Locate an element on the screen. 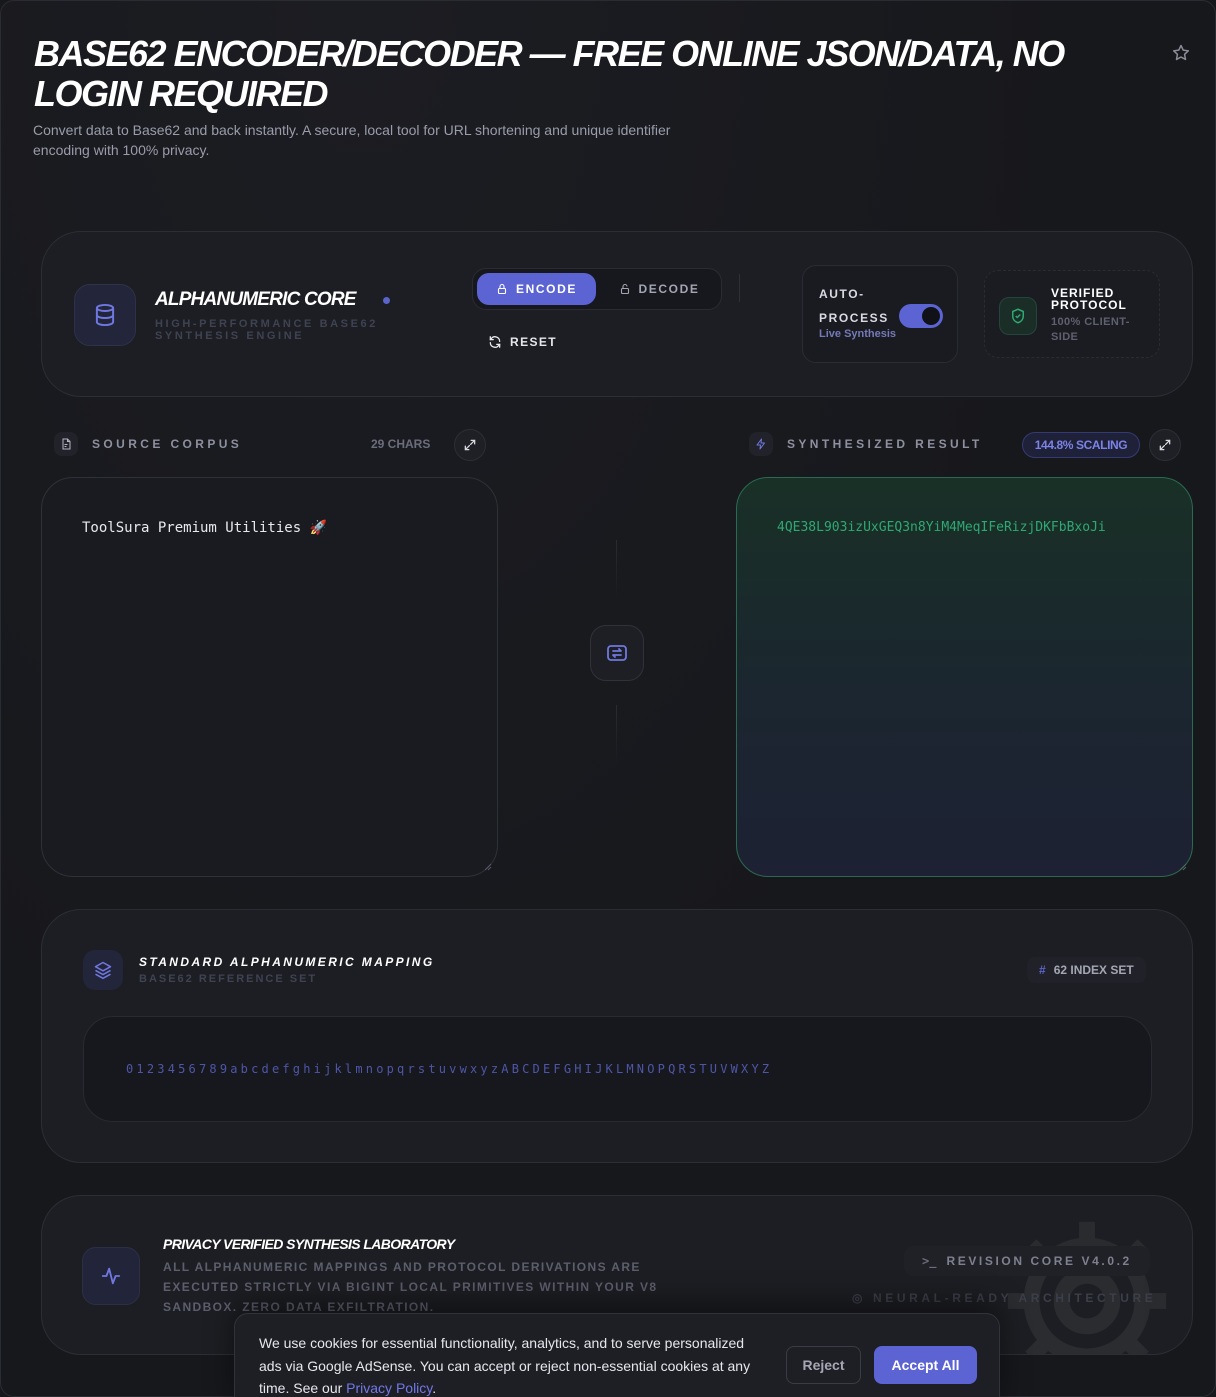 Image resolution: width=1216 pixels, height=1397 pixels. reject-cookies-button: Reject is located at coordinates (823, 1365).